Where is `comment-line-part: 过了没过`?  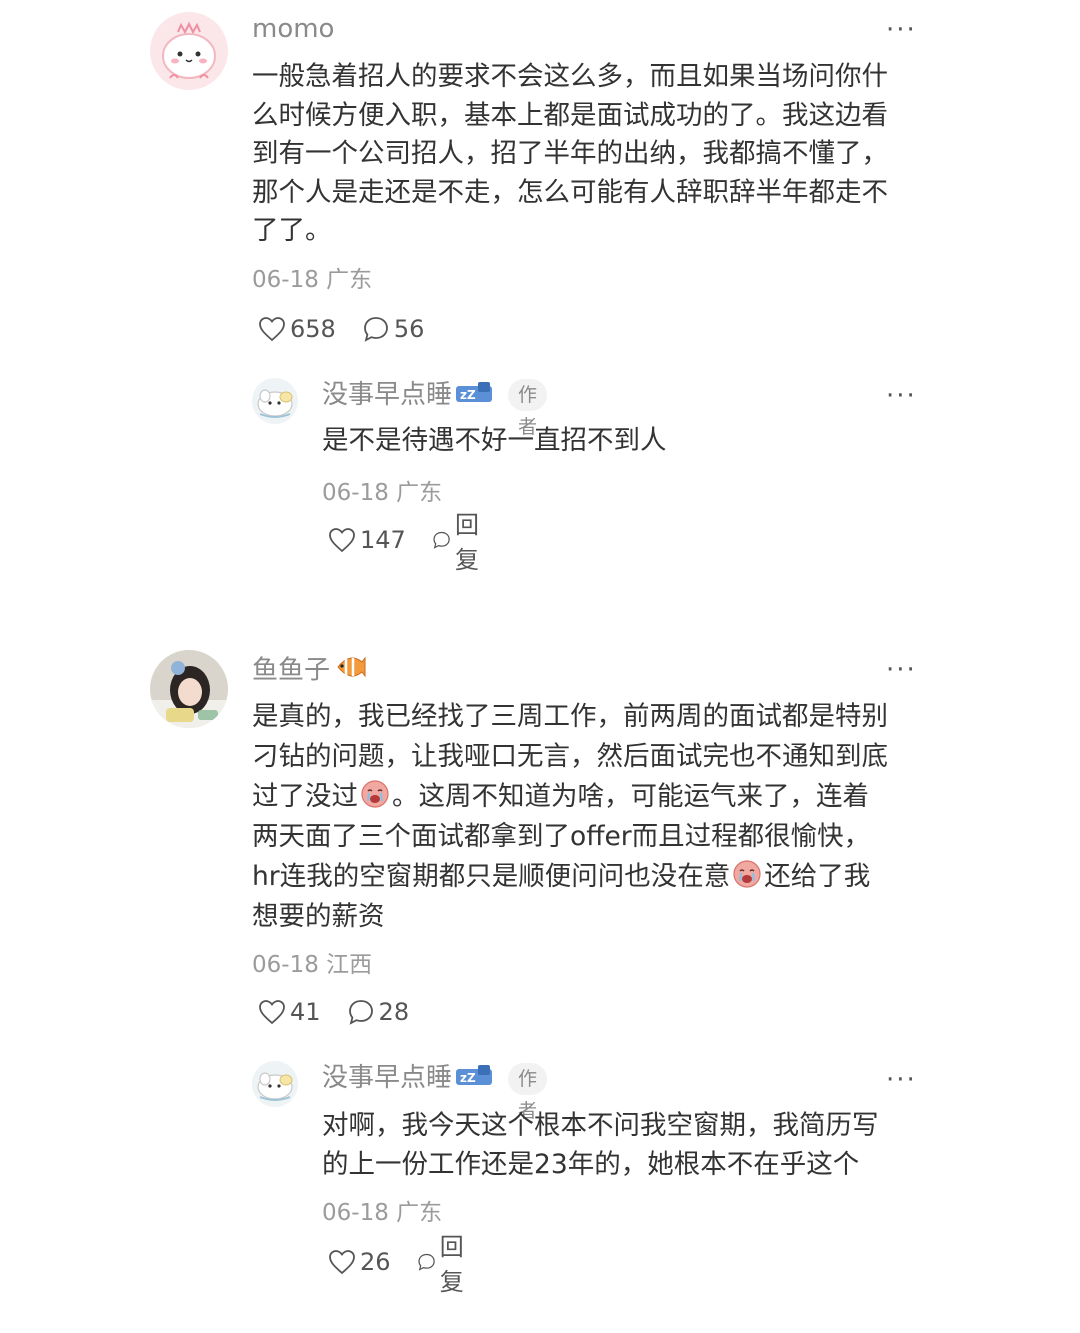
comment-line-part: 过了没过 is located at coordinates (305, 796).